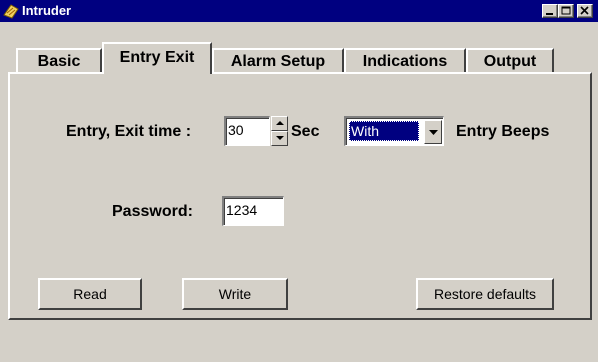 The height and width of the screenshot is (362, 598). I want to click on entry-beeps-label: Entry Beeps, so click(503, 131).